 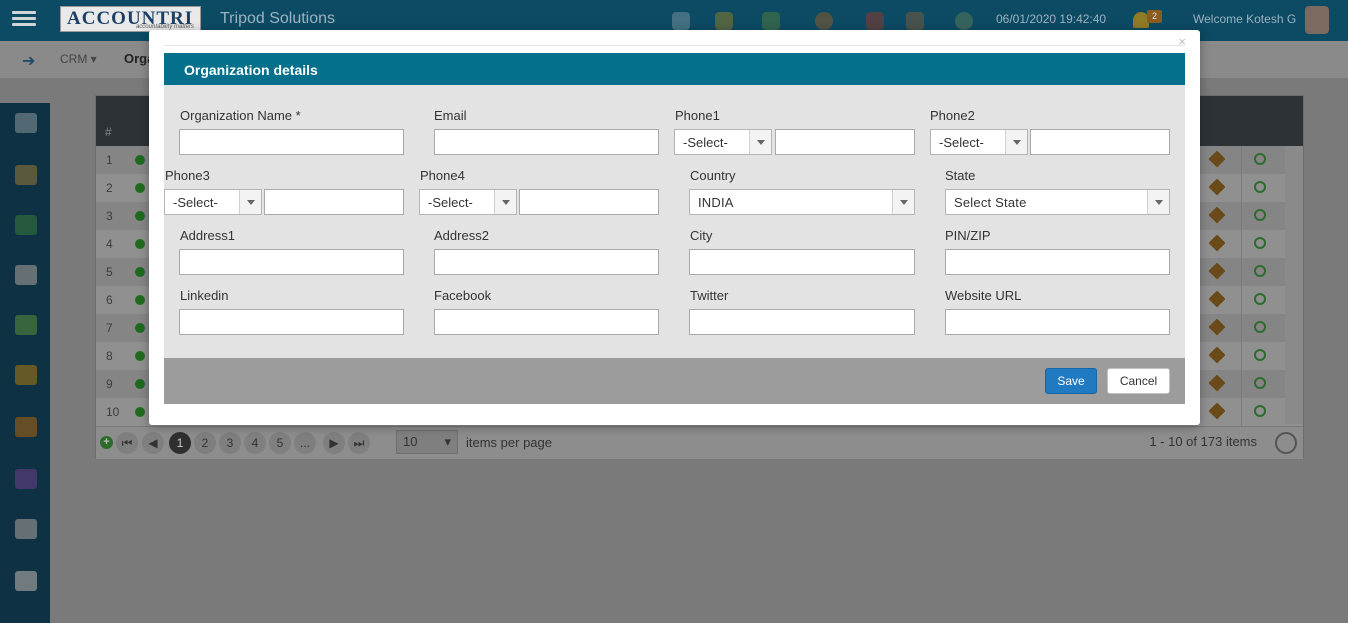 What do you see at coordinates (468, 202) in the screenshot?
I see `phone4-code-select: -Select-` at bounding box center [468, 202].